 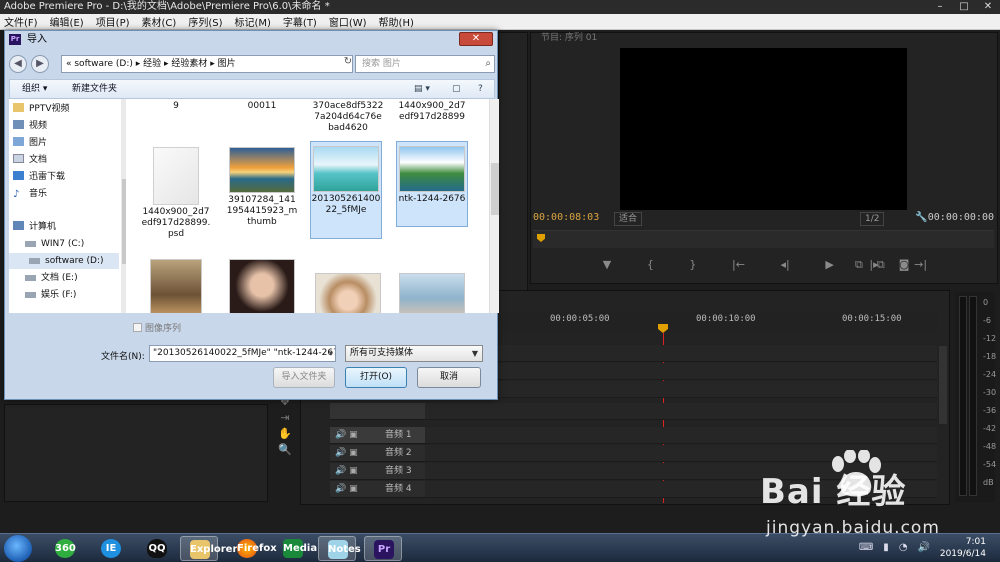 What do you see at coordinates (377, 411) in the screenshot?
I see `video-track-header` at bounding box center [377, 411].